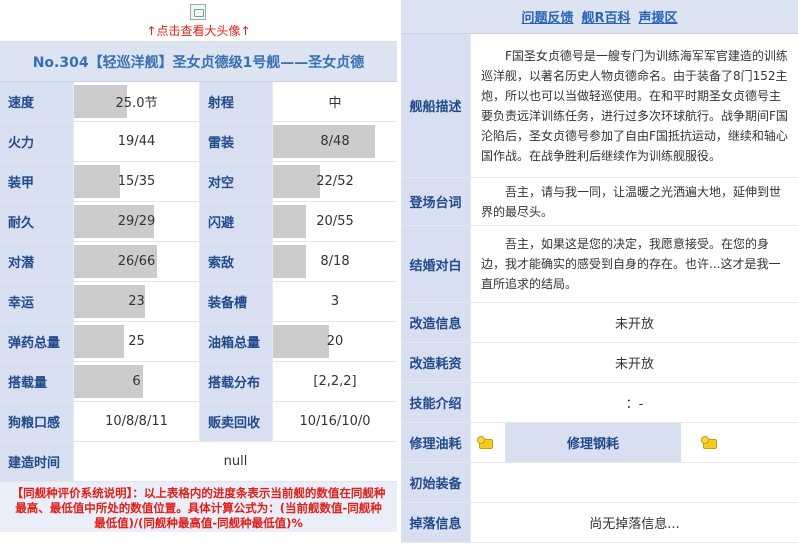 The image size is (798, 547). I want to click on stat-value: 中, so click(335, 101).